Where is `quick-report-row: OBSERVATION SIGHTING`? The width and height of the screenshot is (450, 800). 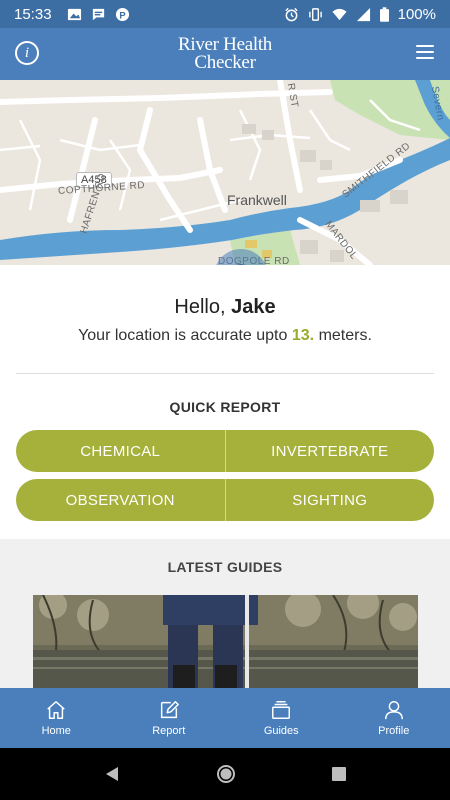
quick-report-row: OBSERVATION SIGHTING is located at coordinates (225, 500).